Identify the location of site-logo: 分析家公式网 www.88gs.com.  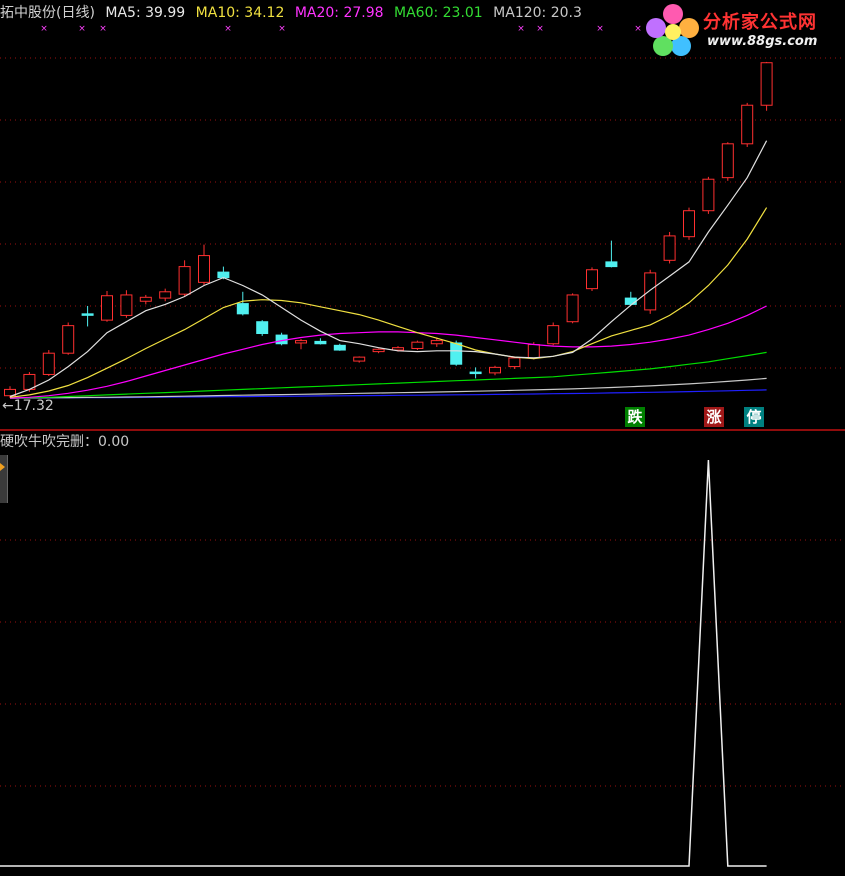
(745, 29).